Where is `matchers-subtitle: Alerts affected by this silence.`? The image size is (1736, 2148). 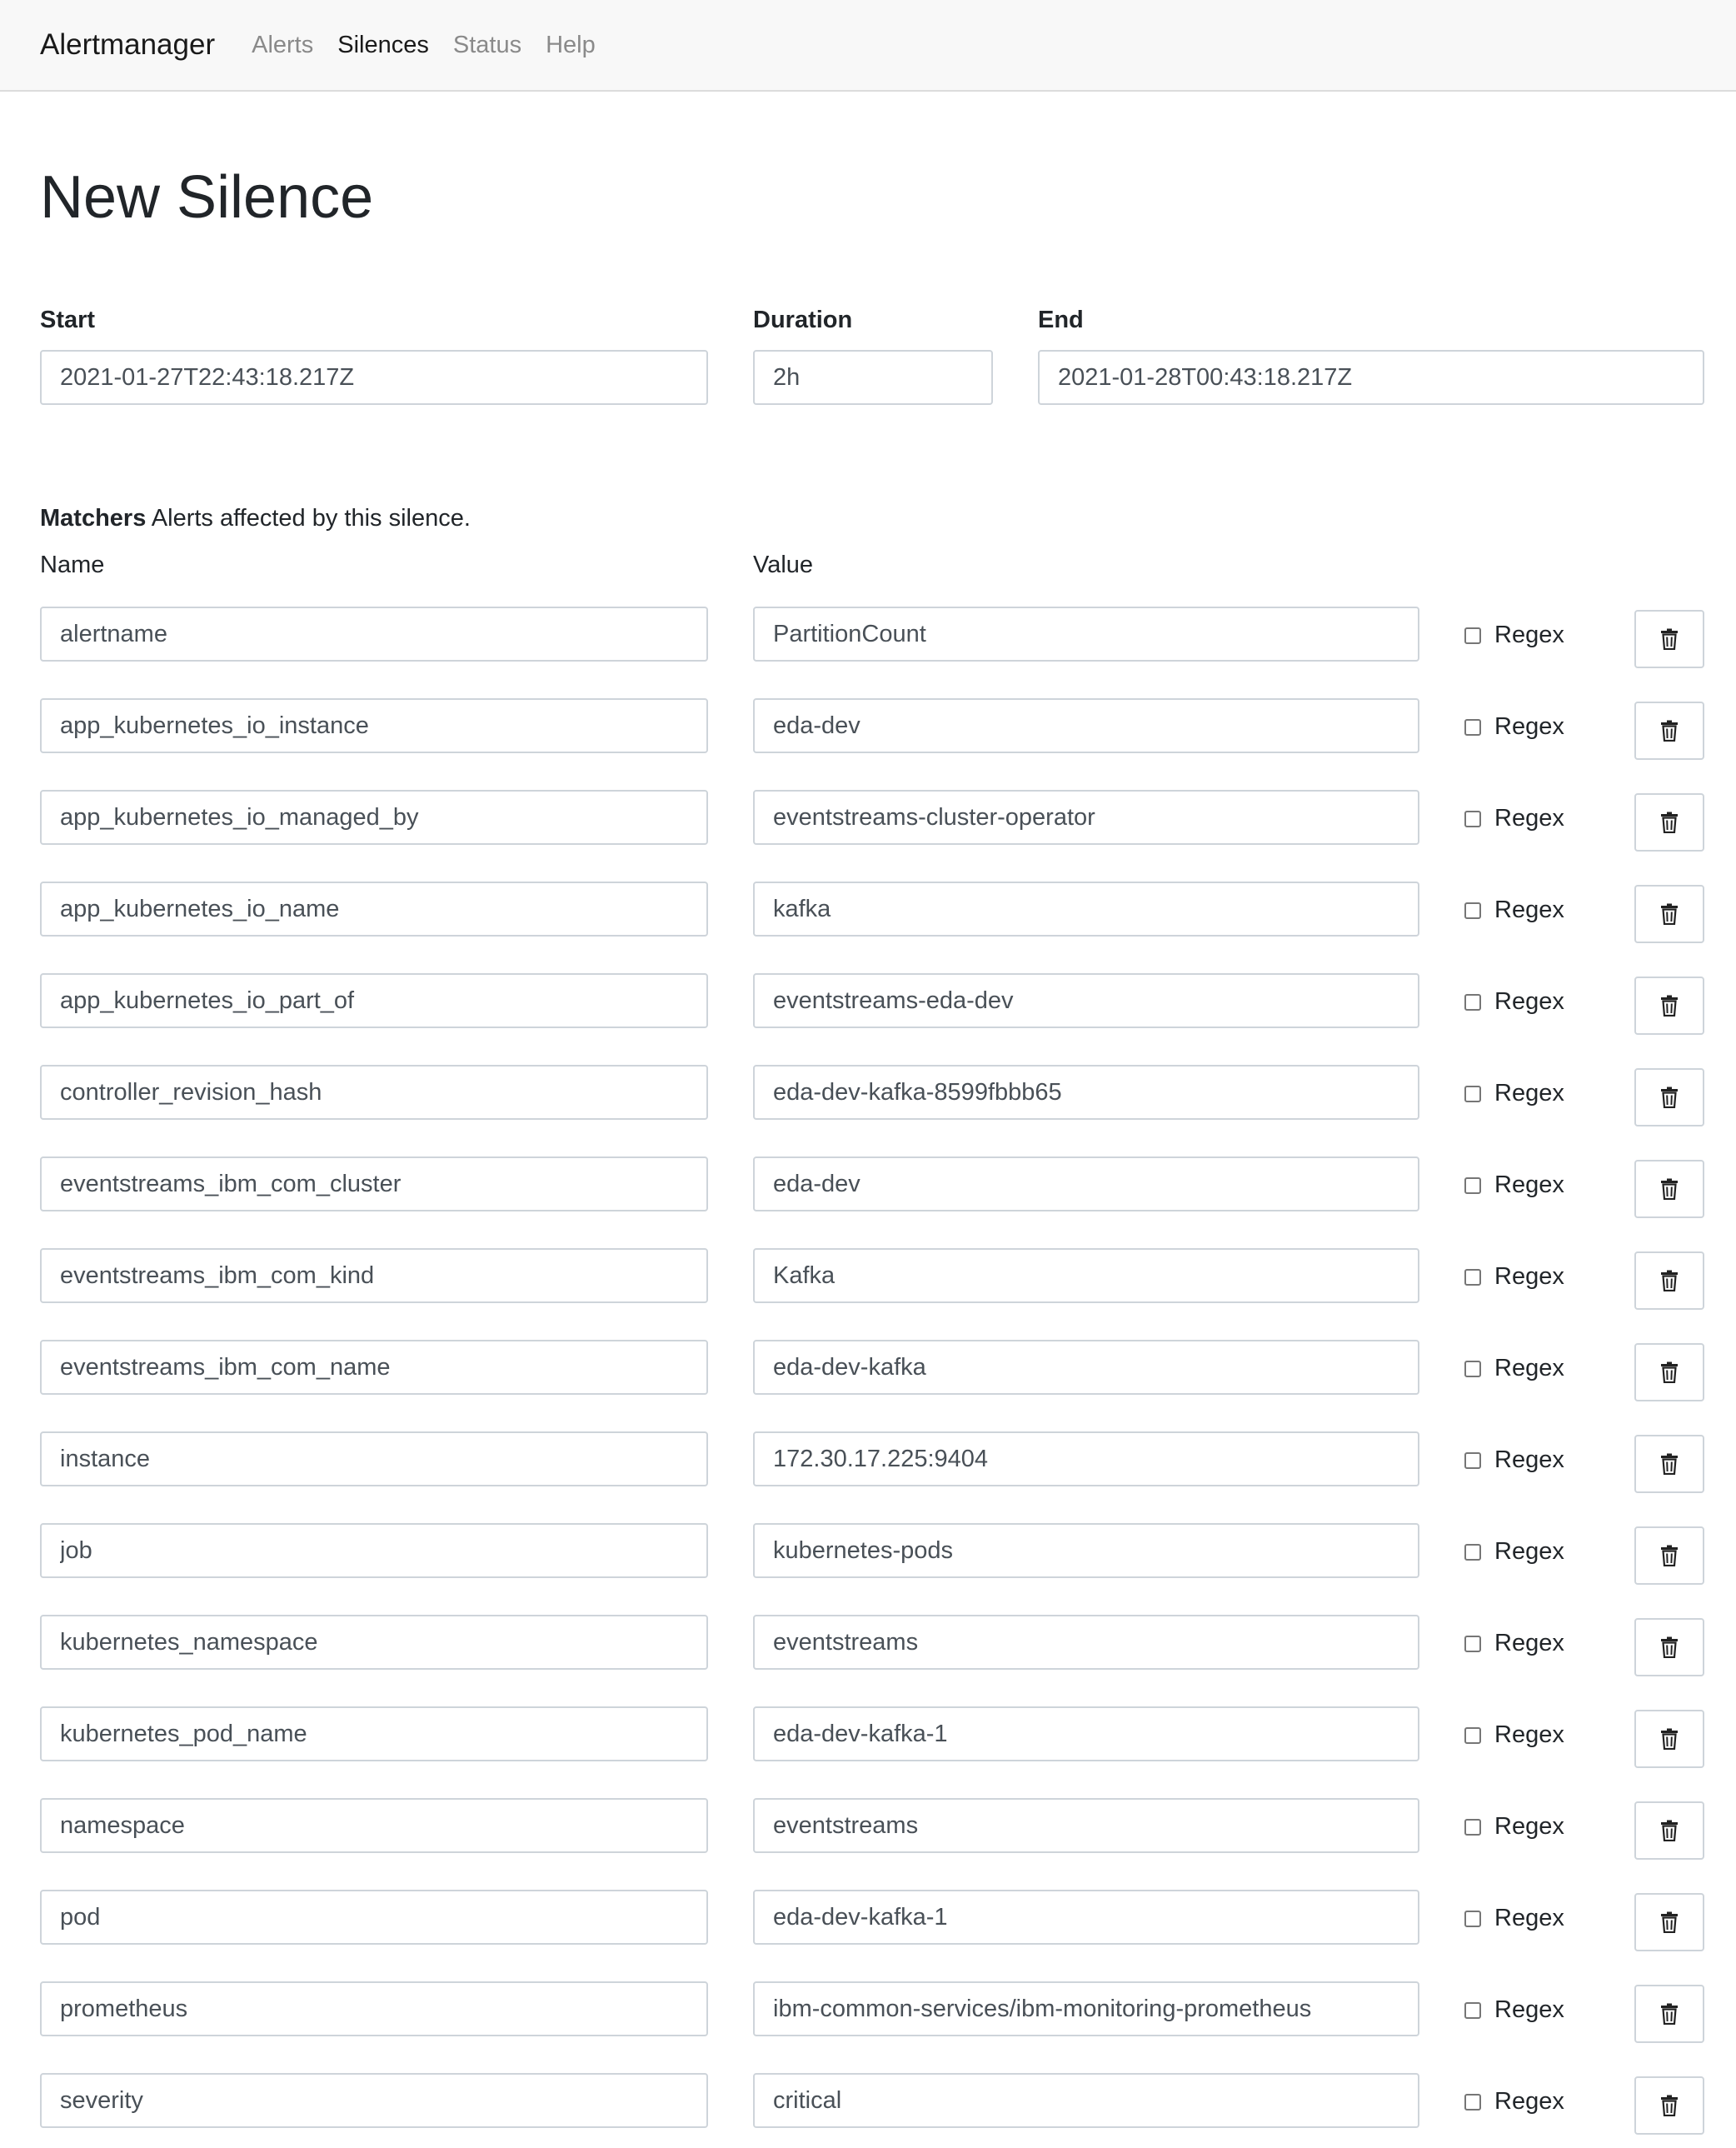
matchers-subtitle: Alerts affected by this silence. is located at coordinates (311, 518).